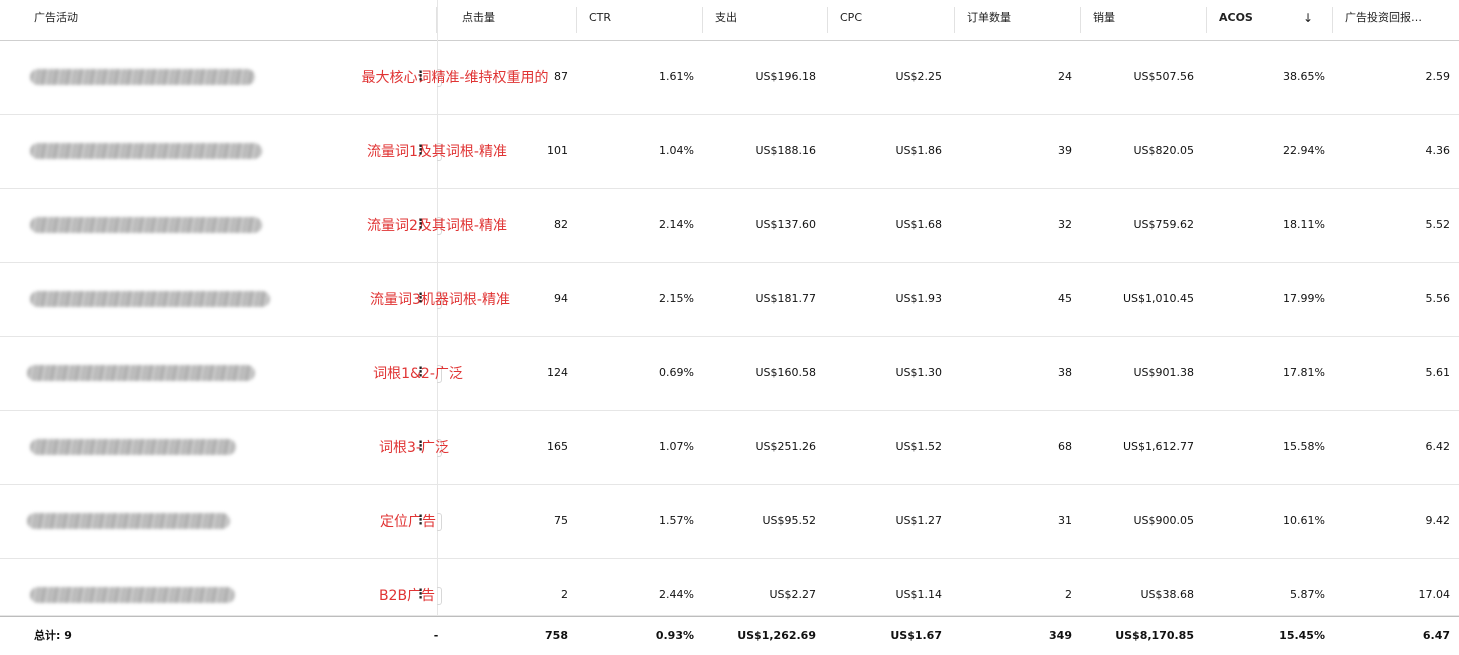 The height and width of the screenshot is (655, 1459). I want to click on cell-cpc: US$1.30, so click(918, 372).